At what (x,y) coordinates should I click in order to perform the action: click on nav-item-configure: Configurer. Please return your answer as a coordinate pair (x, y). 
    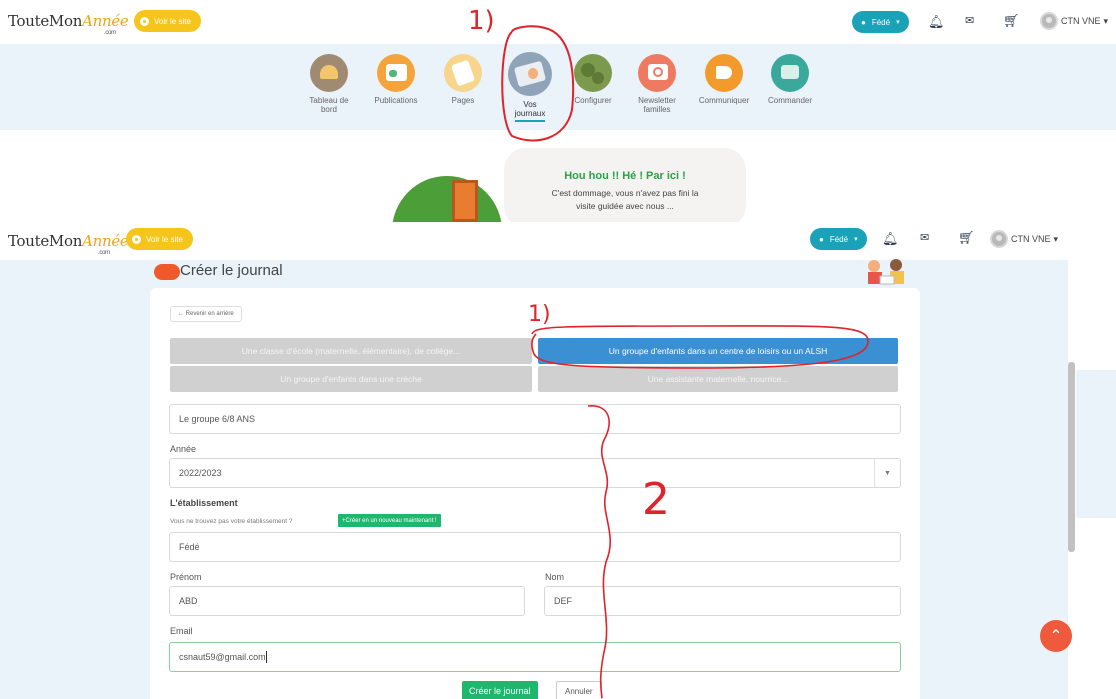
    Looking at the image, I should click on (593, 79).